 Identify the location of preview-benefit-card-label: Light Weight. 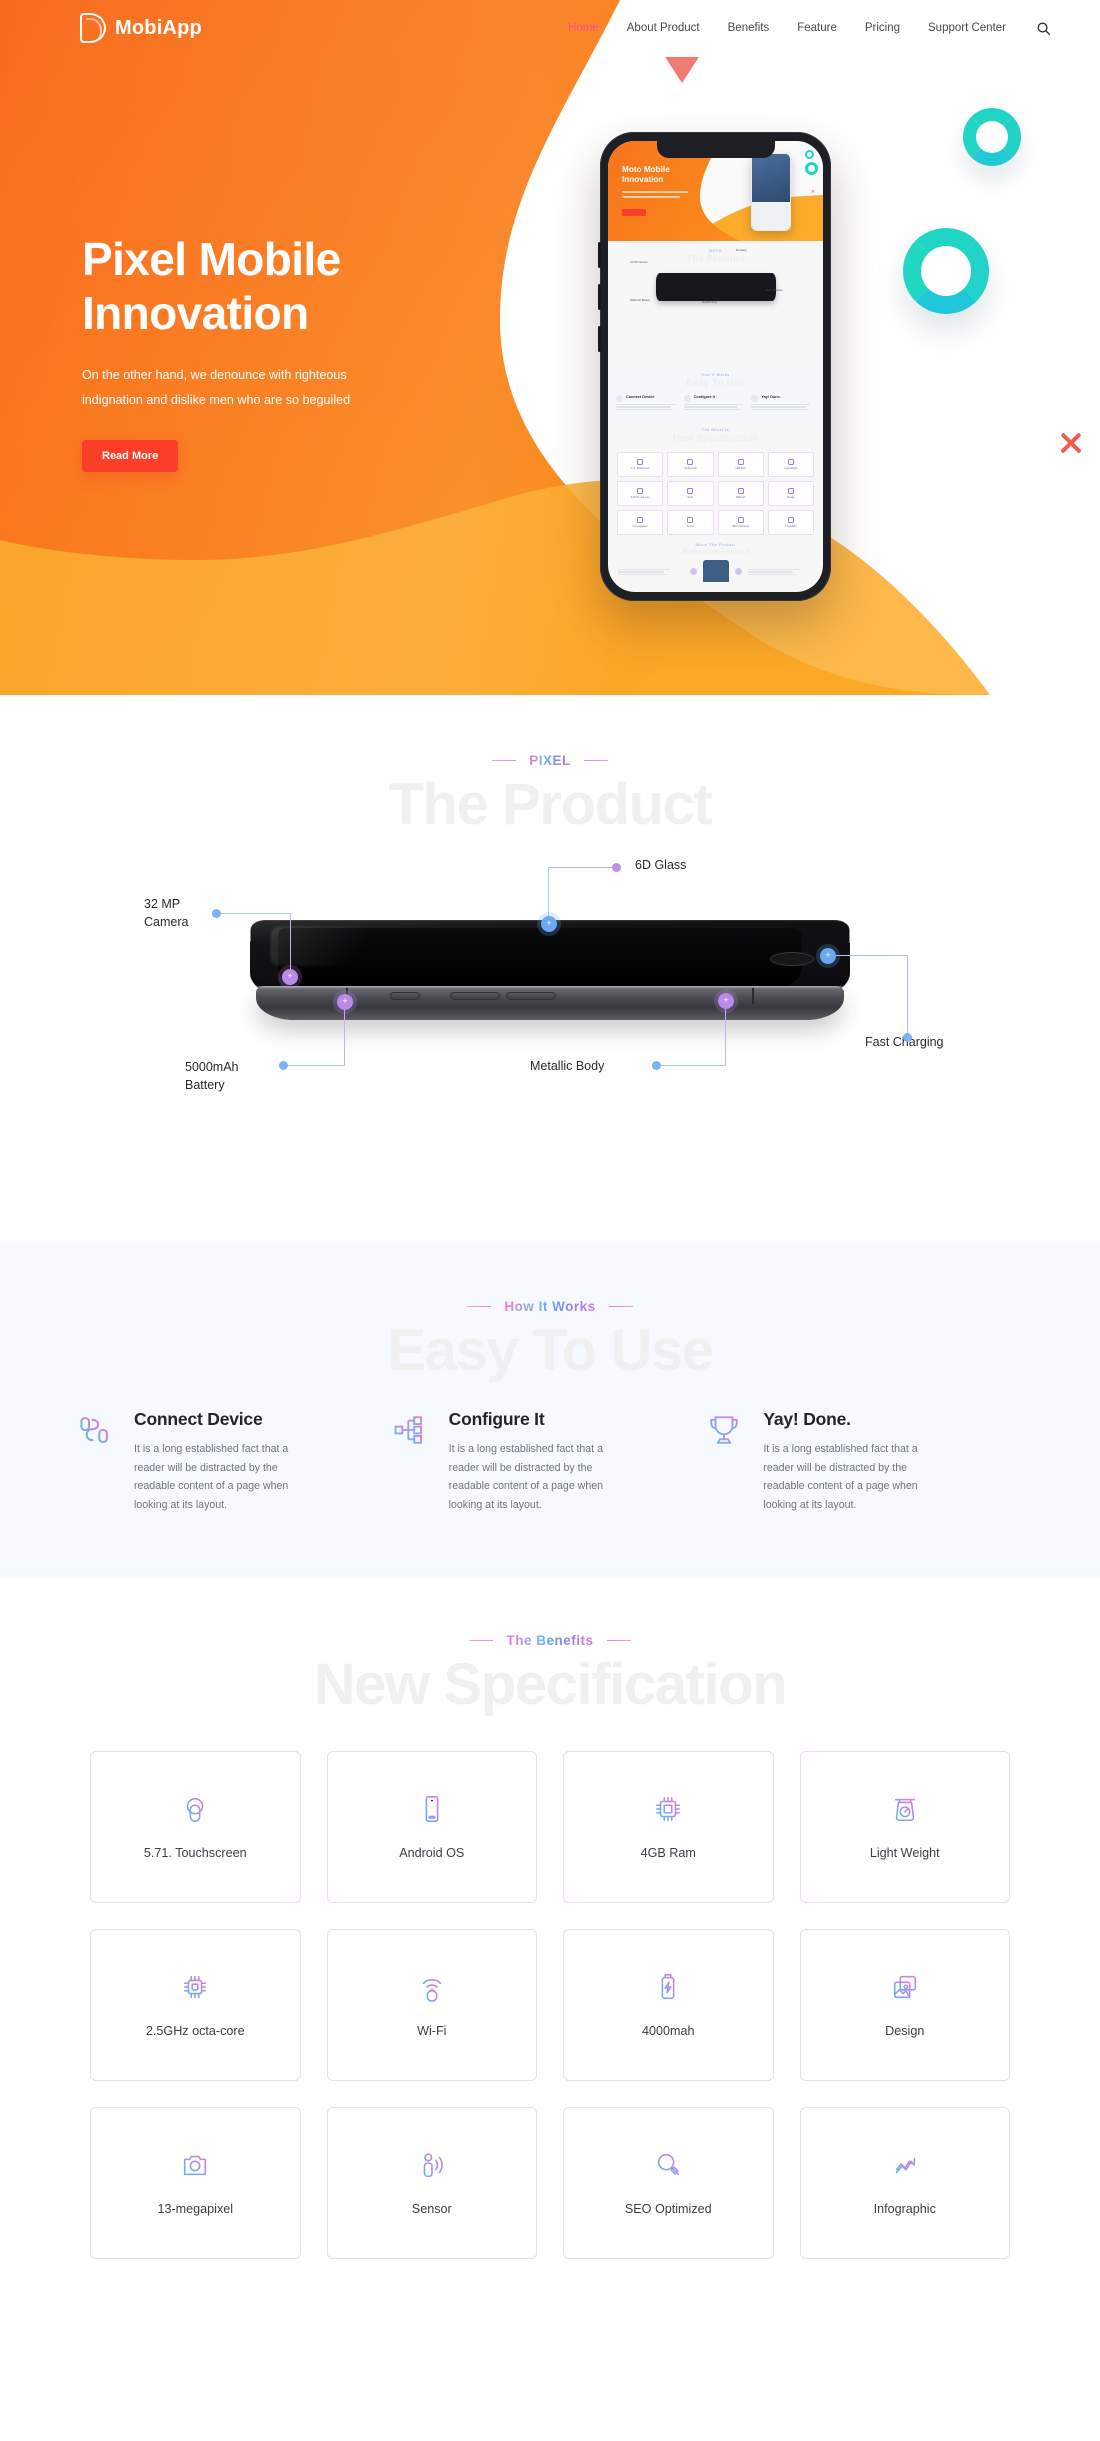
(791, 469).